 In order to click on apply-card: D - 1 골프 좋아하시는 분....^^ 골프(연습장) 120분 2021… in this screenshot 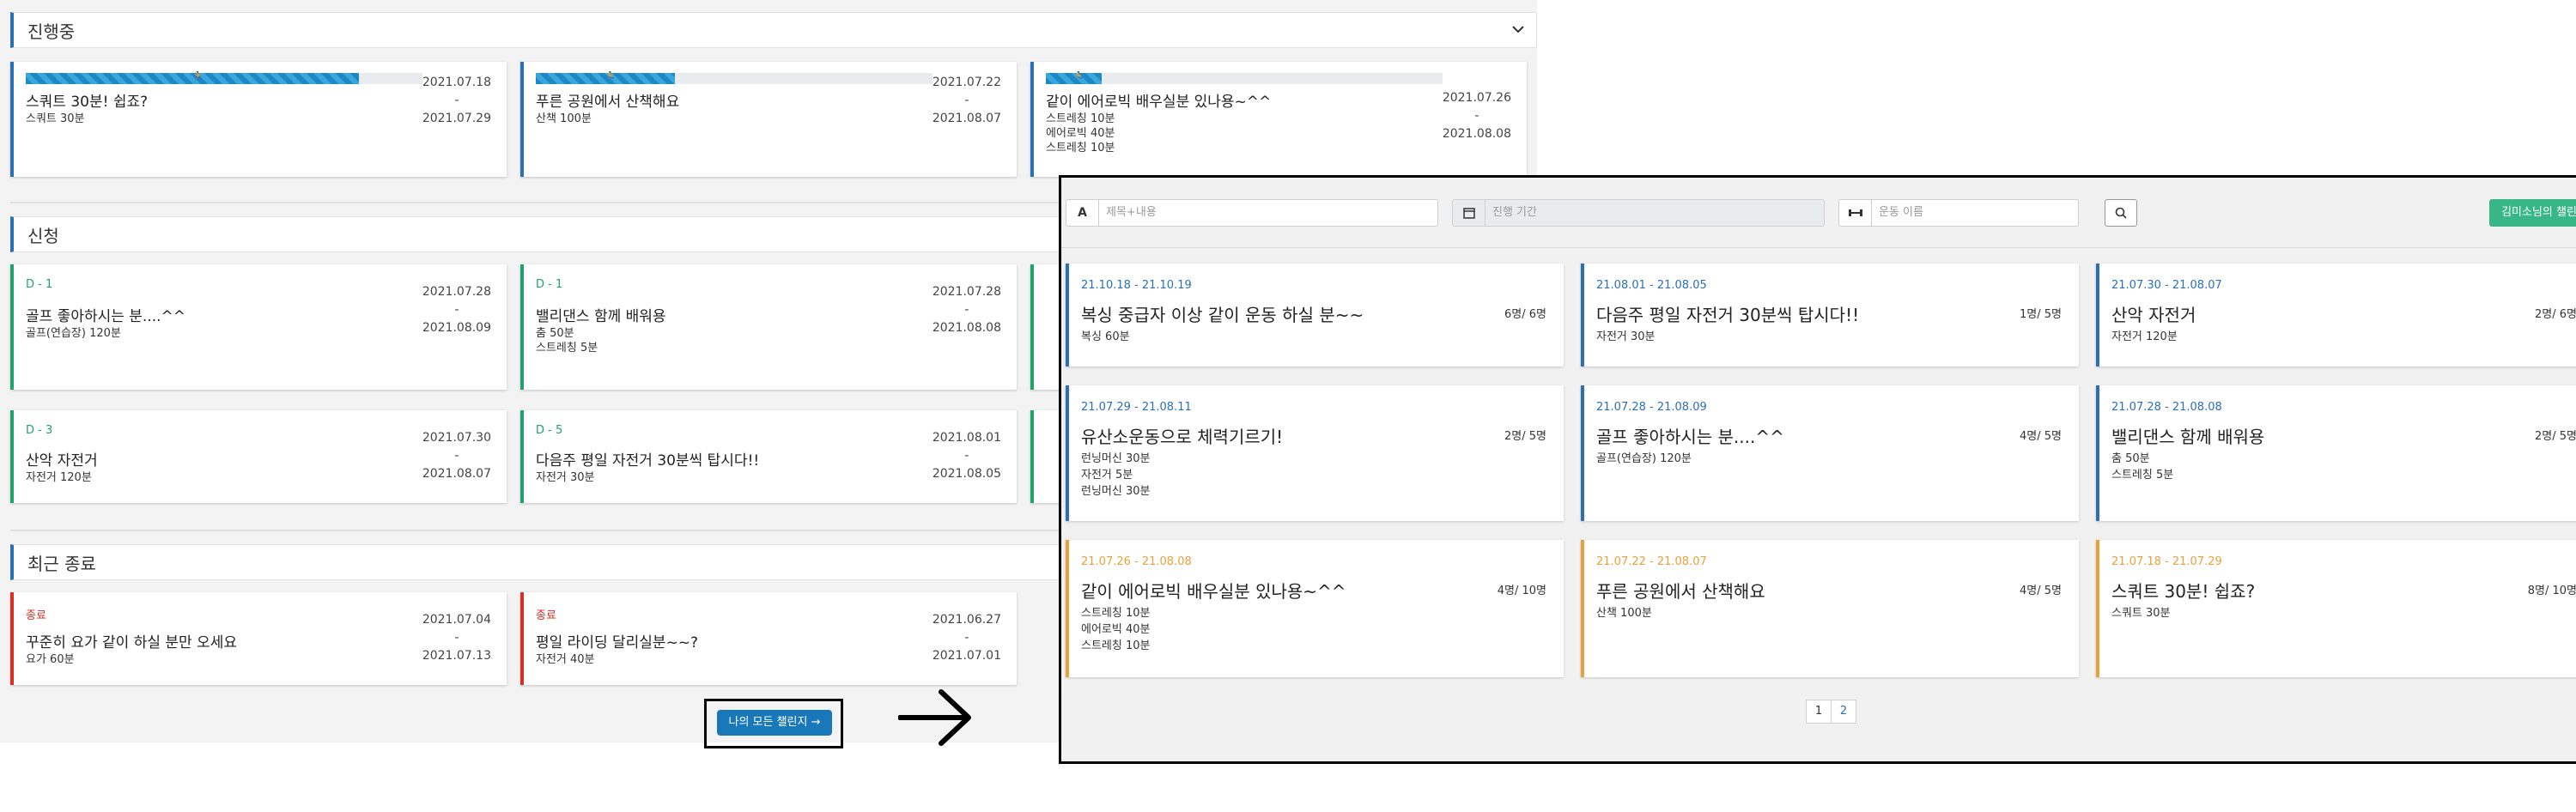, I will do `click(258, 327)`.